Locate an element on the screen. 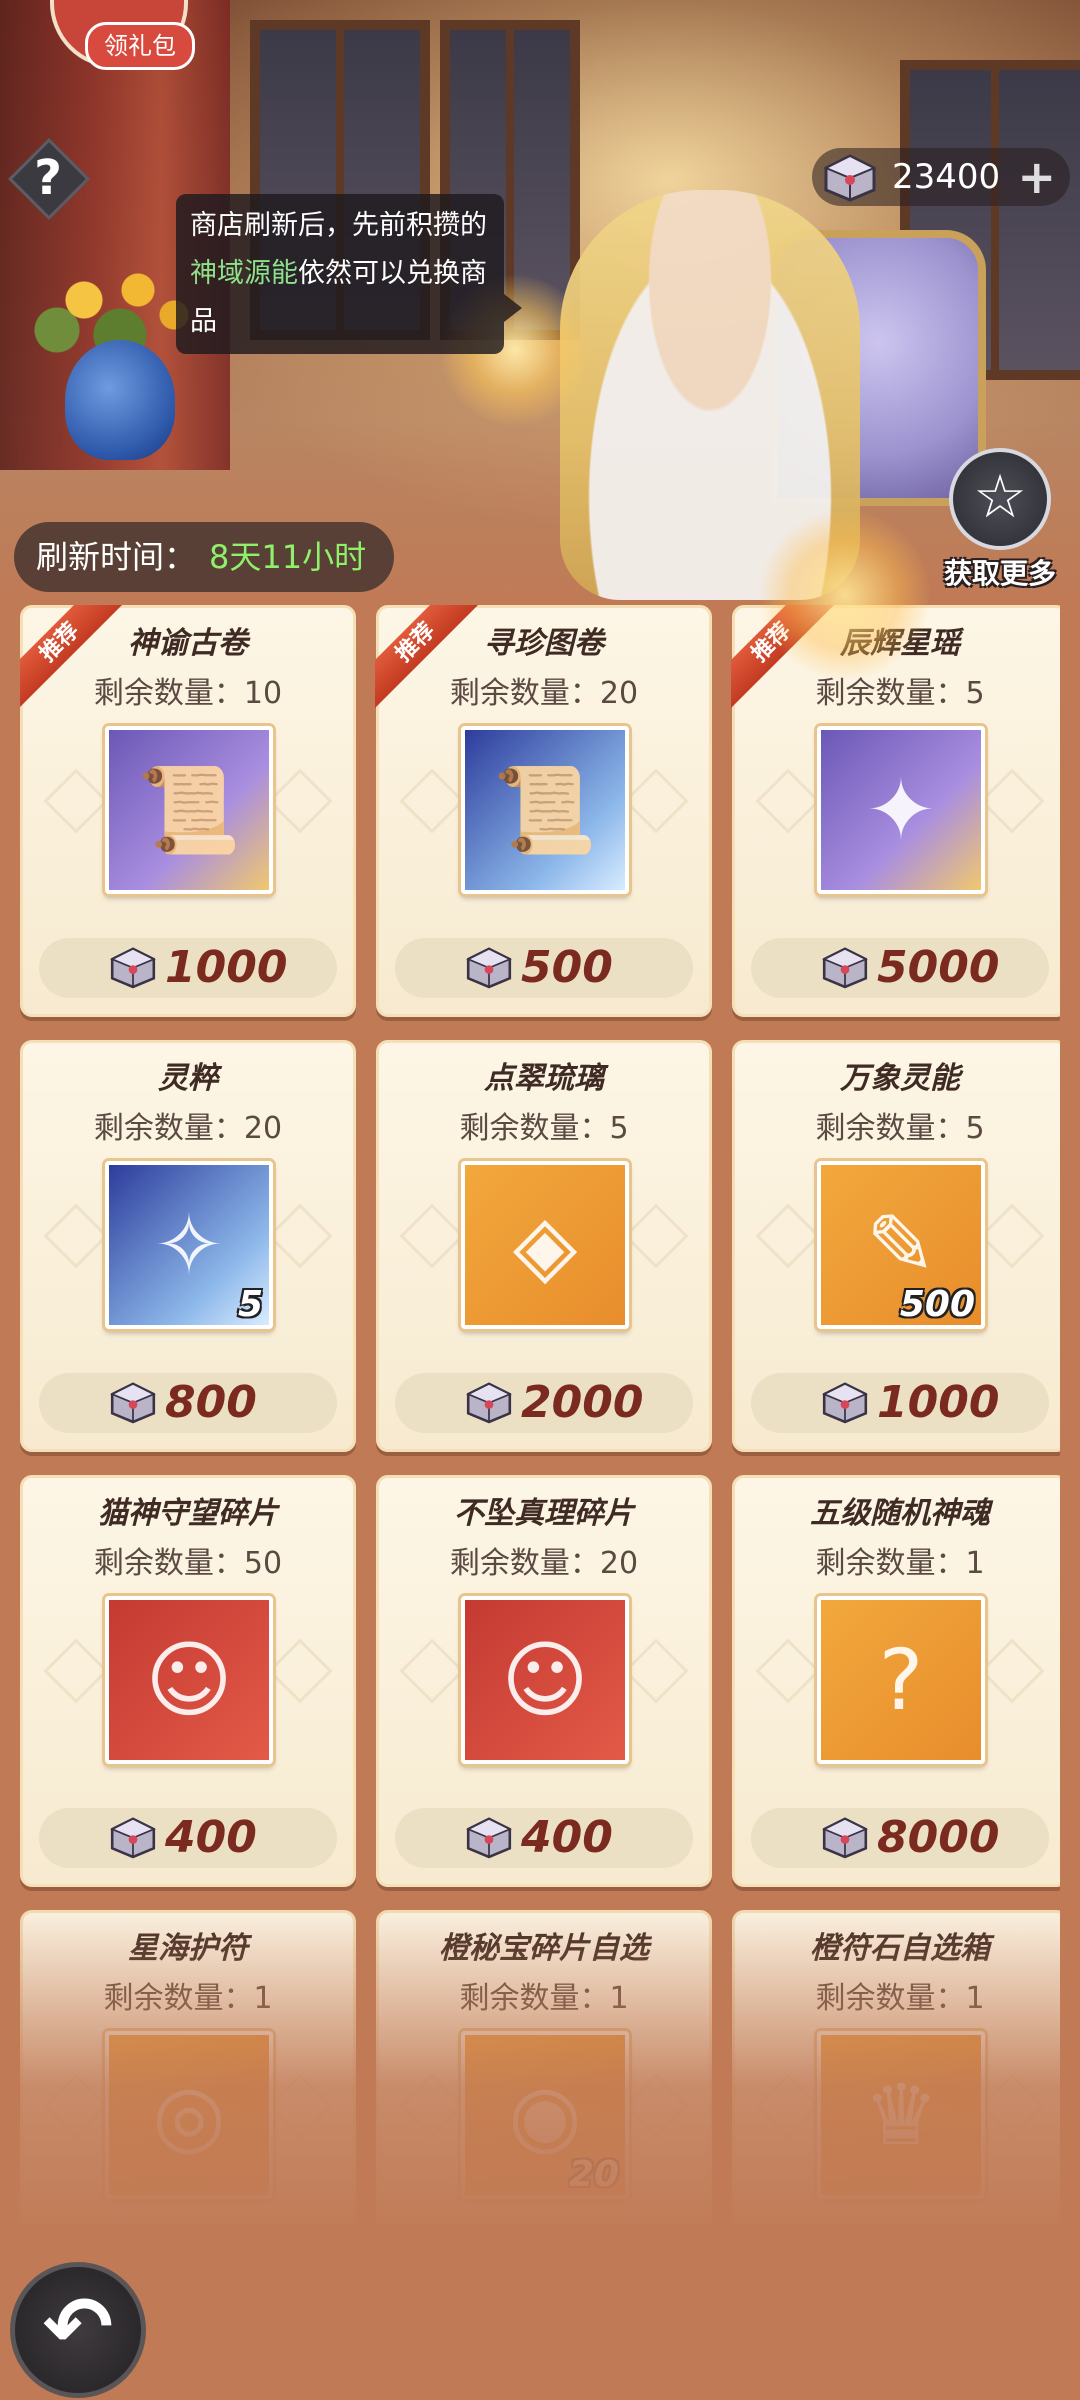 The height and width of the screenshot is (2400, 1080). buy-button: 500 is located at coordinates (544, 968).